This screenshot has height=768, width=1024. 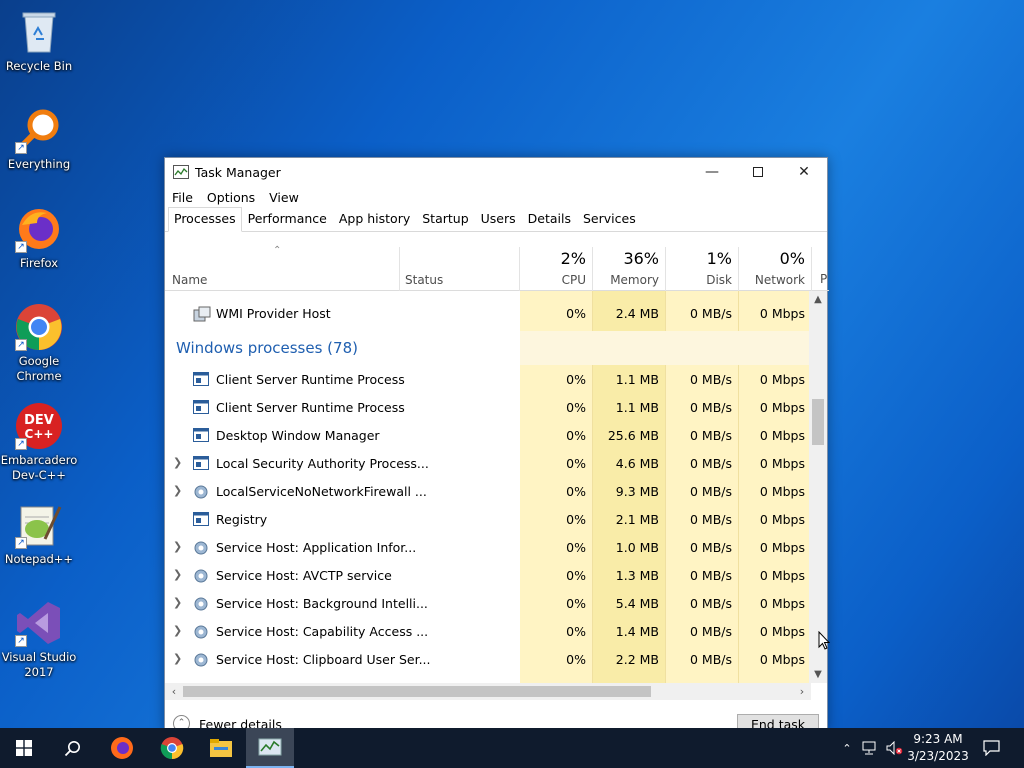 I want to click on tab-processes: Processes, so click(x=205, y=219).